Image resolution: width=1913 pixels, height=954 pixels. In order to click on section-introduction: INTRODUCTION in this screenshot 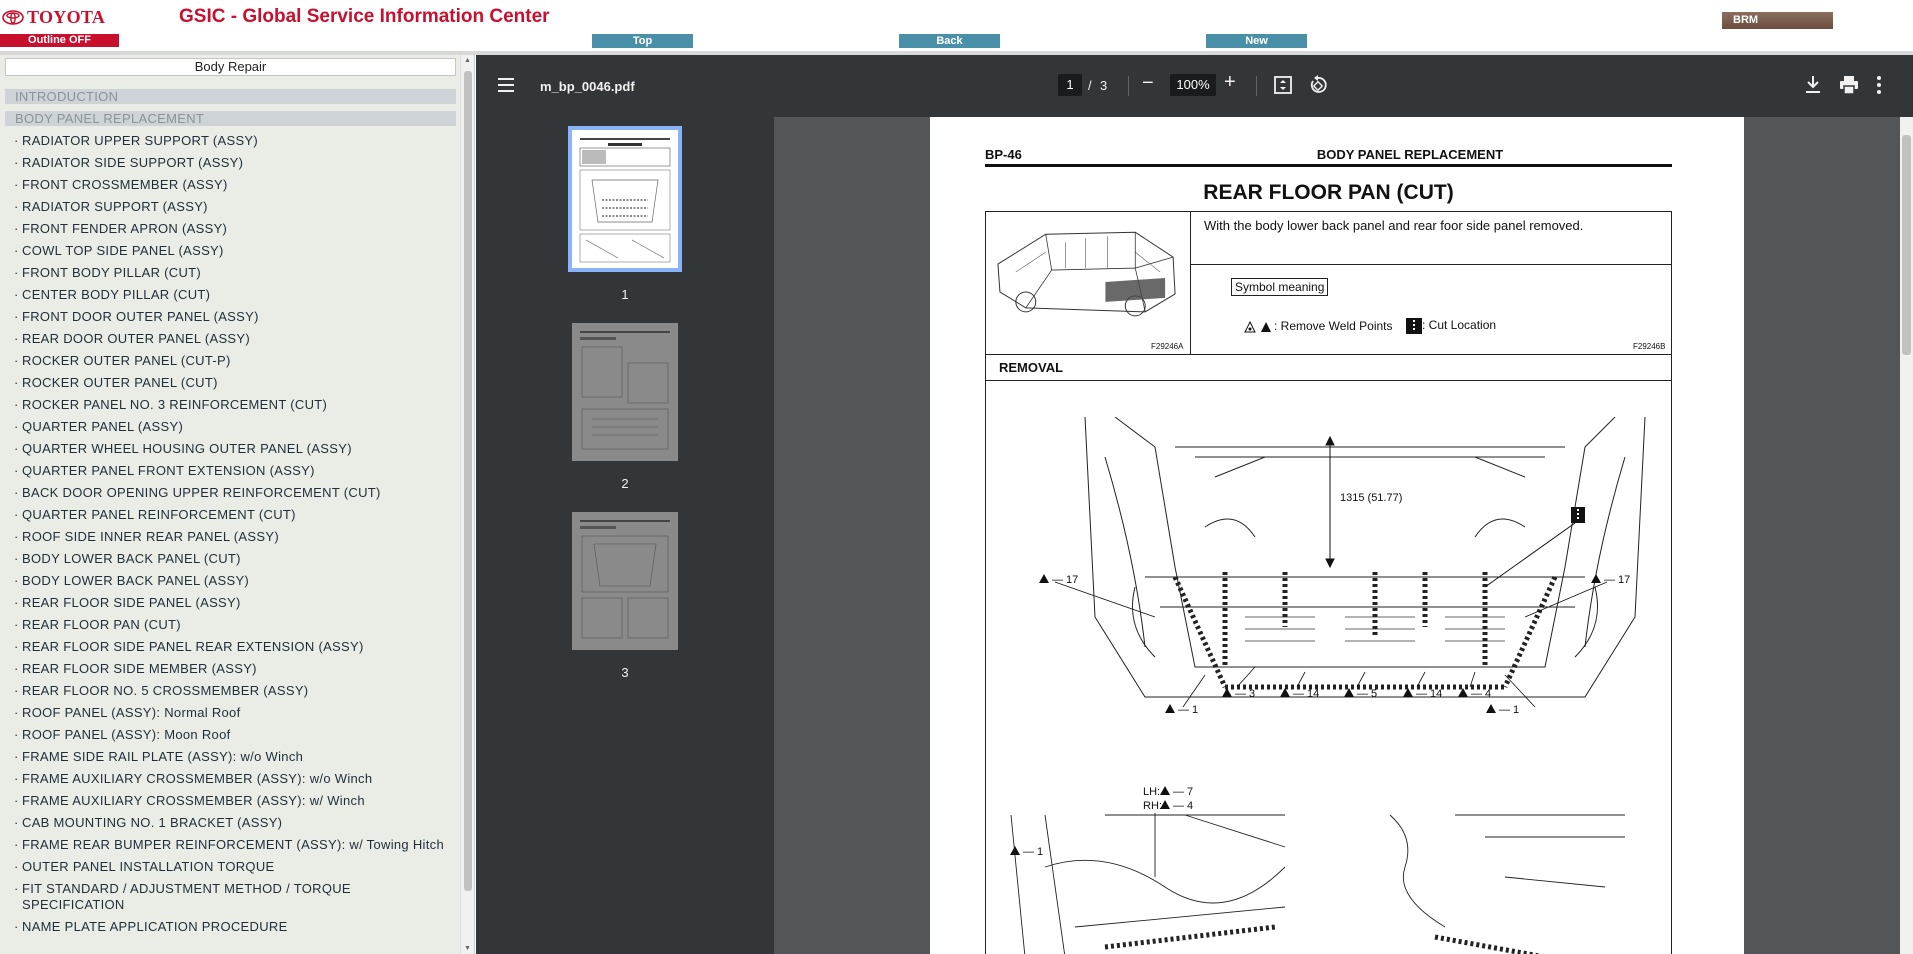, I will do `click(230, 96)`.